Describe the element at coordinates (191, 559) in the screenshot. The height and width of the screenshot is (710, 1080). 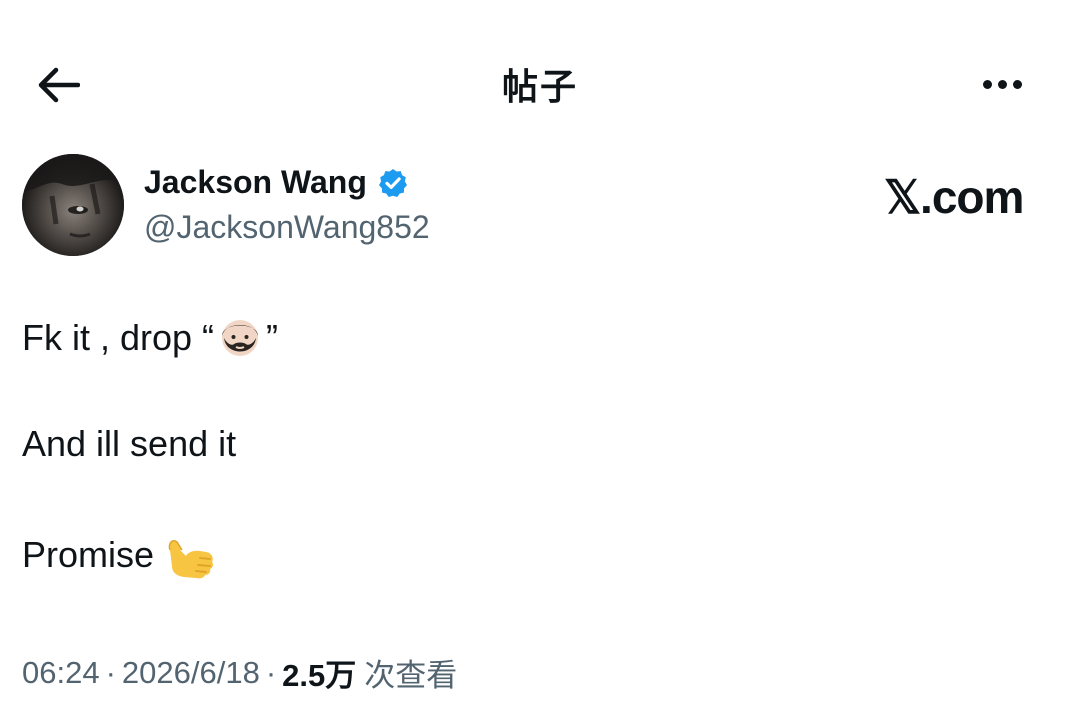
I see `call-me-hand-emoji` at that location.